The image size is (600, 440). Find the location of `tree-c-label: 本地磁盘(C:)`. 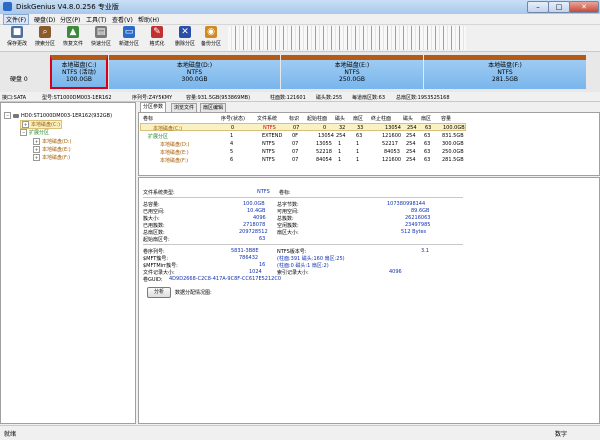

tree-c-label: 本地磁盘(C:) is located at coordinates (46, 125).